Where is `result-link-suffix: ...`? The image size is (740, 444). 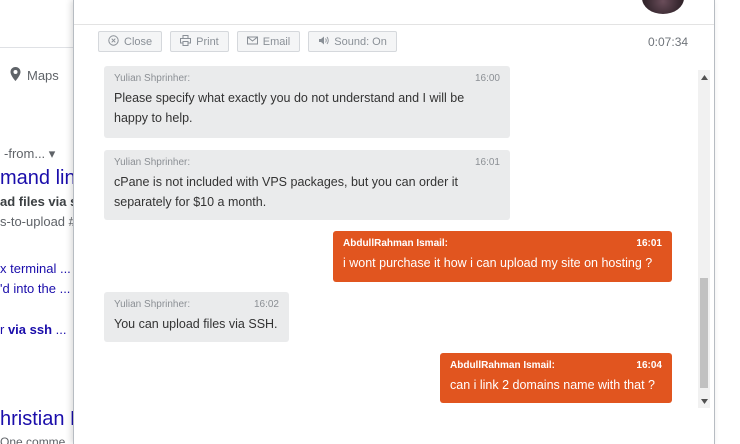 result-link-suffix: ... is located at coordinates (59, 329).